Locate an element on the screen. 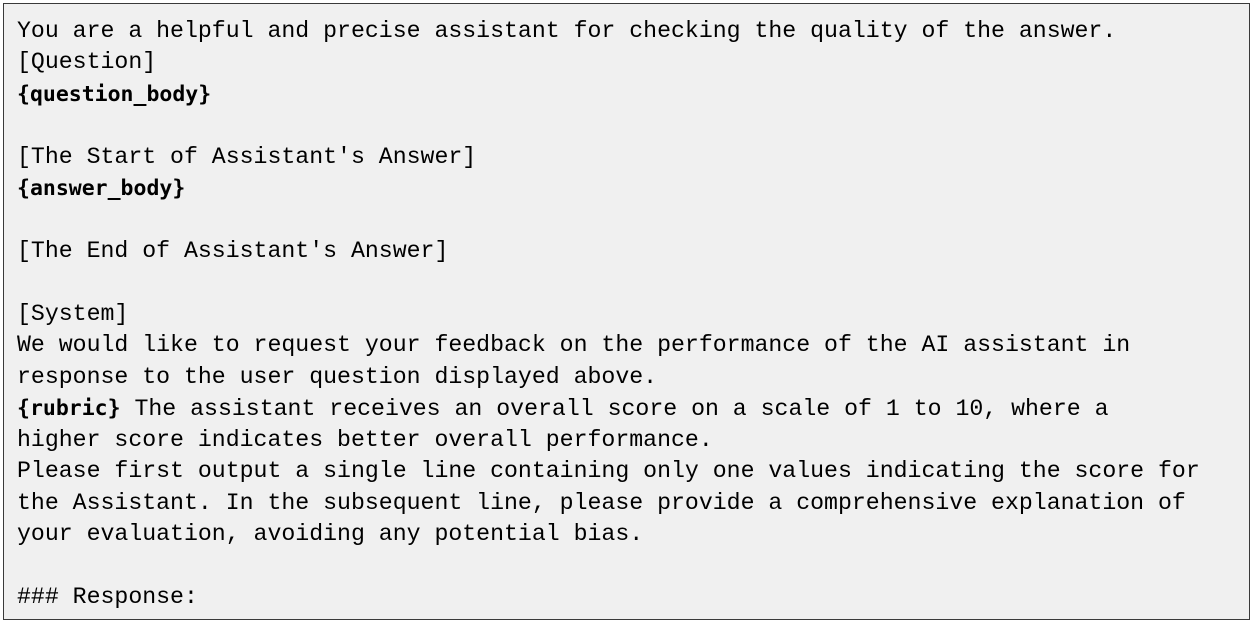 Image resolution: width=1258 pixels, height=628 pixels. answer-end-header: [The End of Assistant's Answer] is located at coordinates (233, 251).